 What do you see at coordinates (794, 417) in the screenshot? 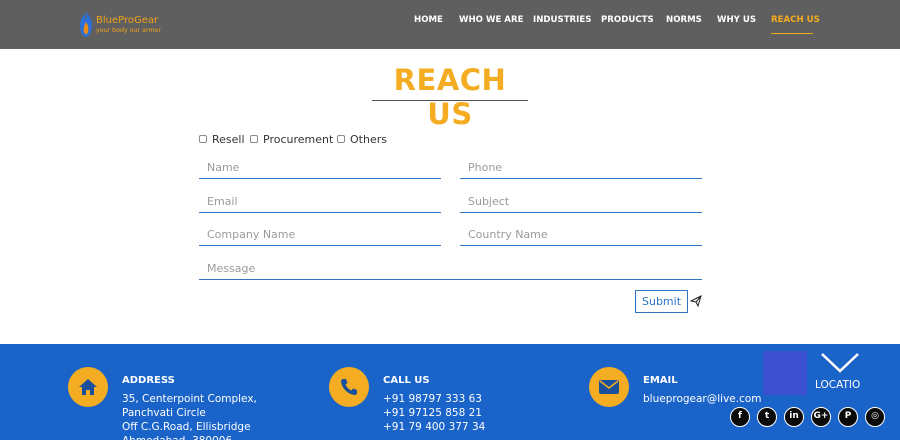
I see `linkedin-icon: in` at bounding box center [794, 417].